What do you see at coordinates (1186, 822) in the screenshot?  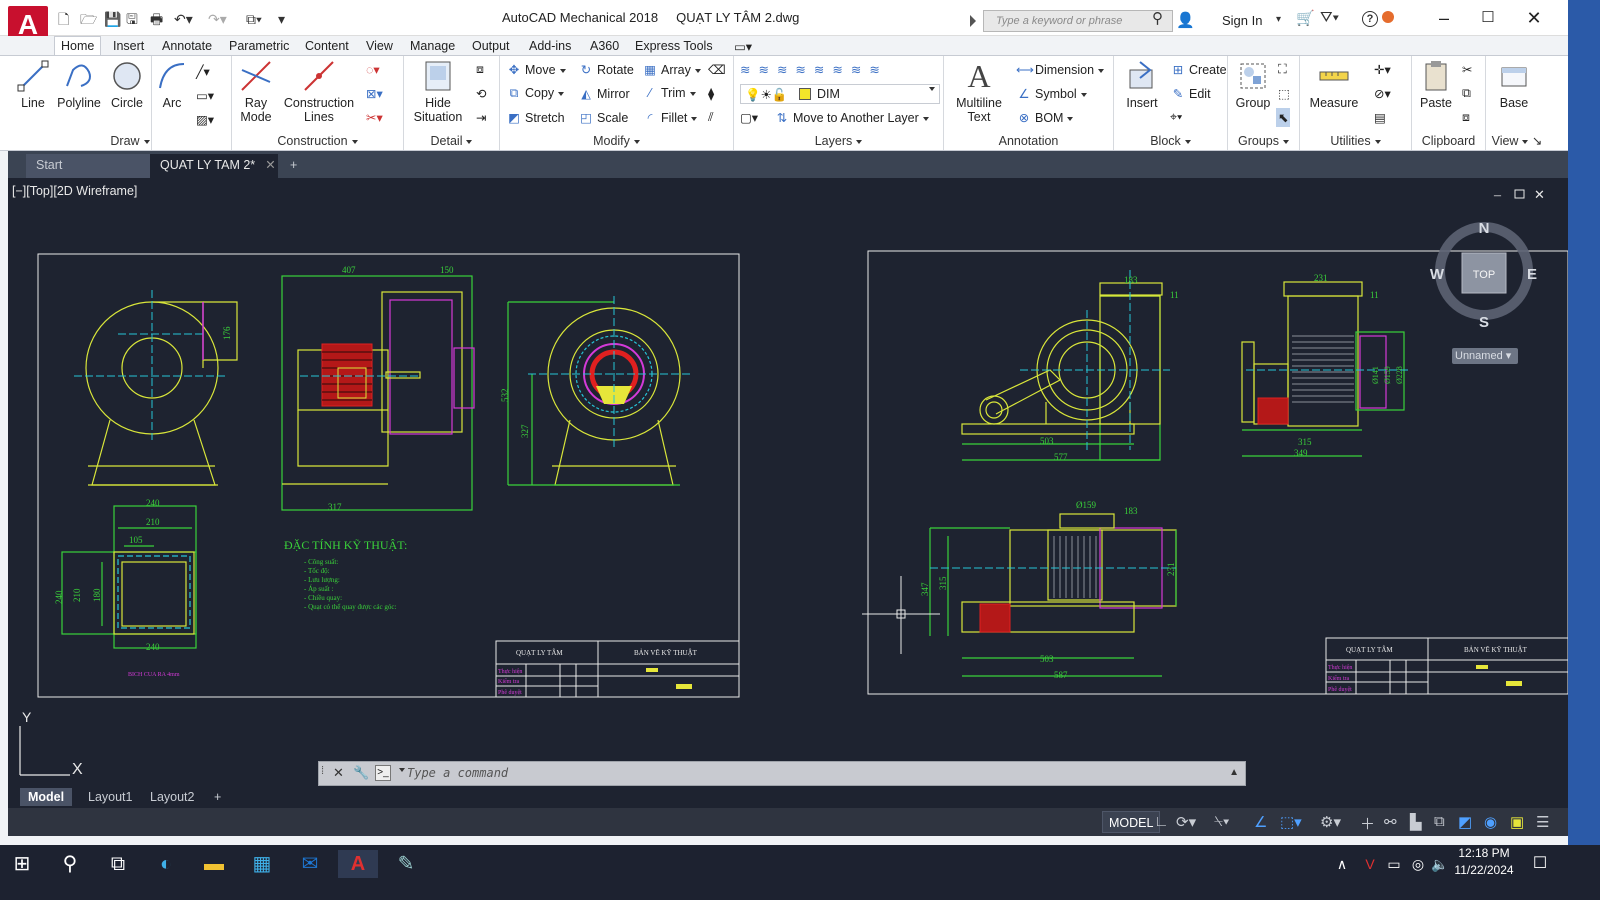 I see `snap-icon: ⟳▾` at bounding box center [1186, 822].